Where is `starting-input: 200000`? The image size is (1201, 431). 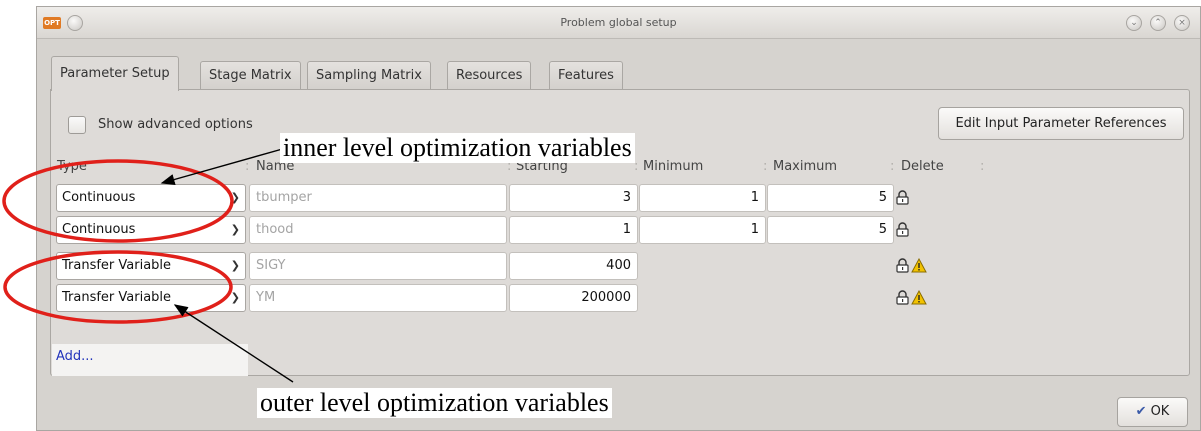 starting-input: 200000 is located at coordinates (573, 298).